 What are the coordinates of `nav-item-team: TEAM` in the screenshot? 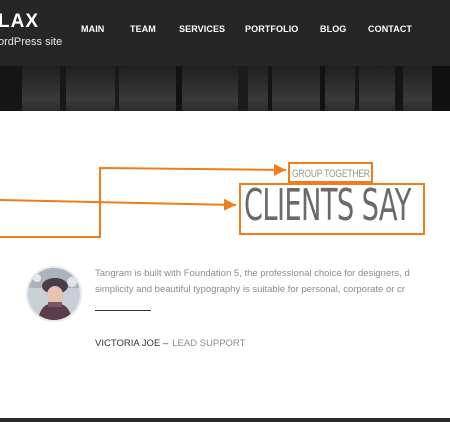 It's located at (143, 29).